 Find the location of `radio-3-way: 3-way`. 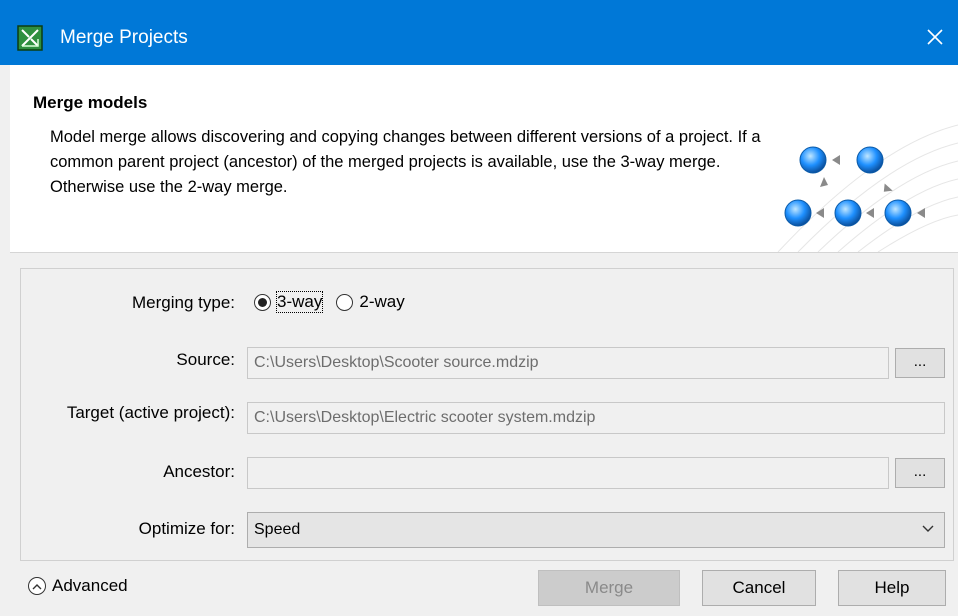

radio-3-way: 3-way is located at coordinates (289, 302).